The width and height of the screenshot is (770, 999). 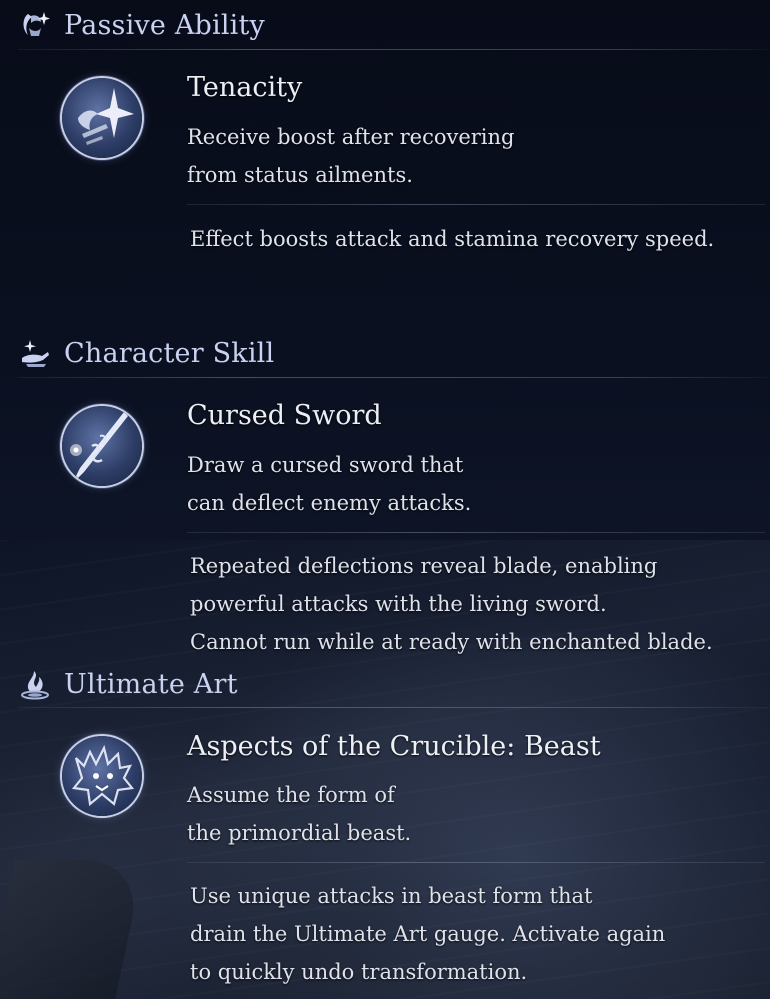 I want to click on skill-description-line: the primordial beast., so click(x=299, y=833).